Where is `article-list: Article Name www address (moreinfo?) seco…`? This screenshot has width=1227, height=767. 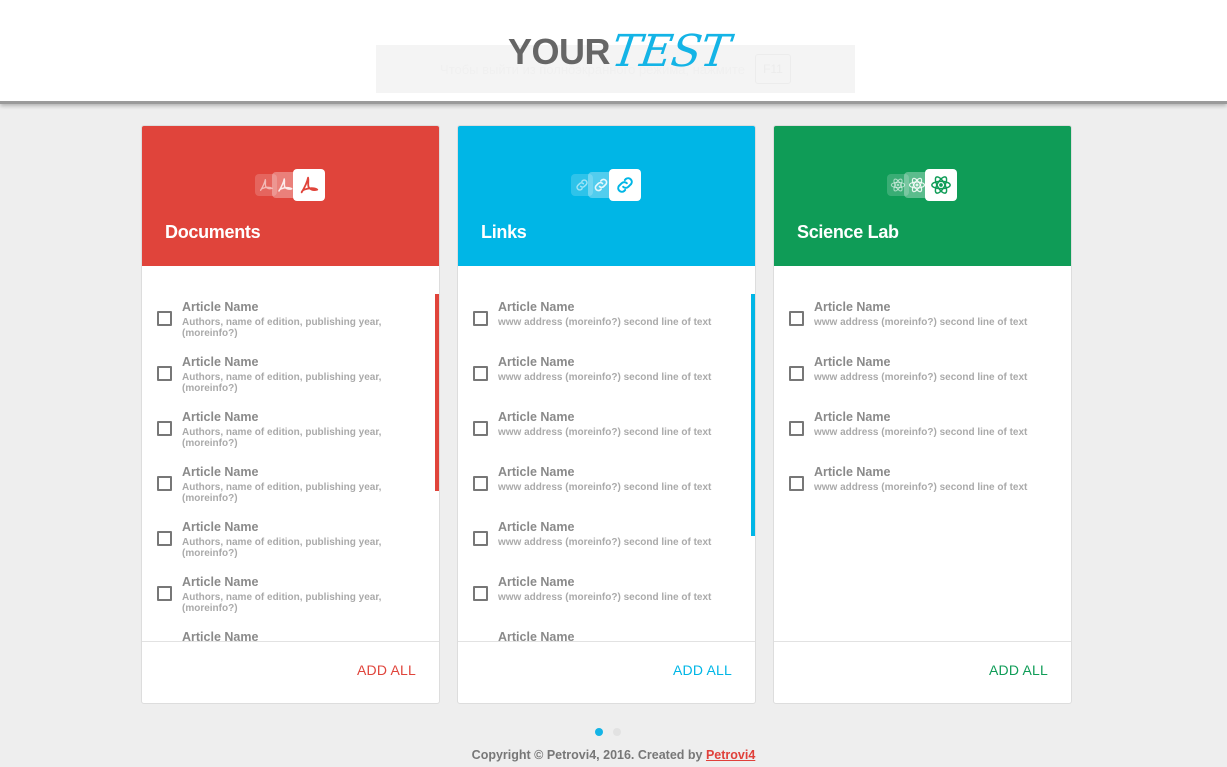 article-list: Article Name www address (moreinfo?) seco… is located at coordinates (922, 453).